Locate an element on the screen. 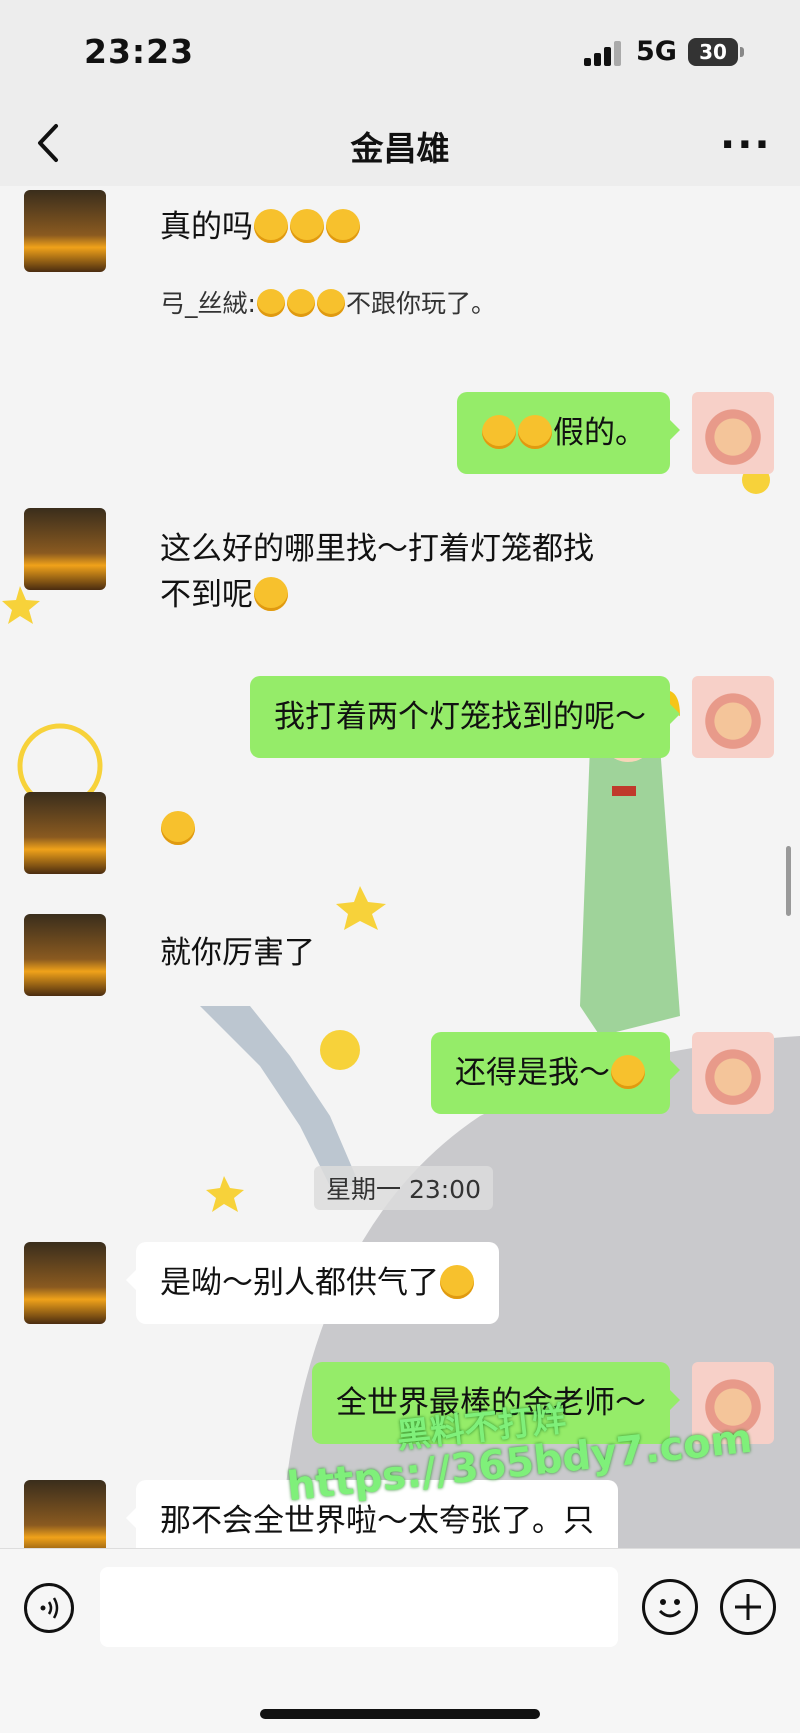 The width and height of the screenshot is (800, 1733). message-text: 就你厉害了 is located at coordinates (237, 953).